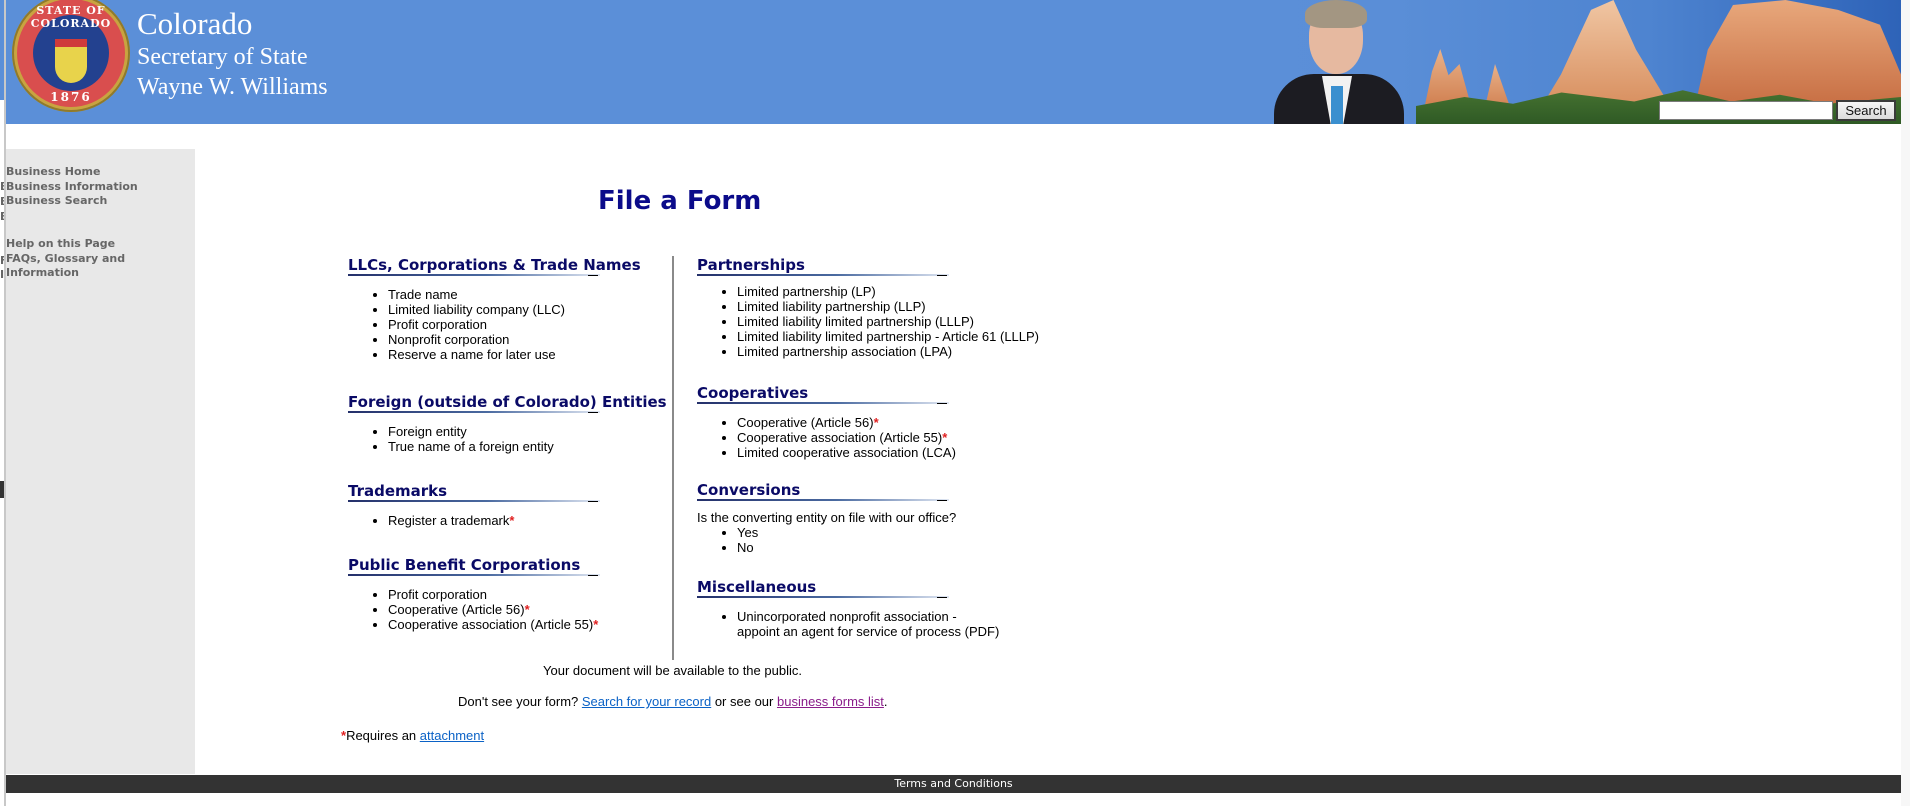  Describe the element at coordinates (744, 701) in the screenshot. I see `dont-see-middle: or see our` at that location.